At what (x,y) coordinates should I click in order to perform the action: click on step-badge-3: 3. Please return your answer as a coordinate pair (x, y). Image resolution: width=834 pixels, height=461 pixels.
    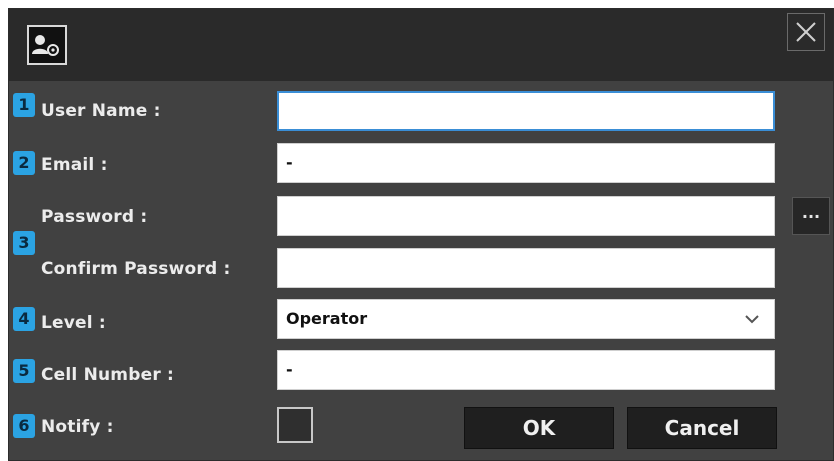
    Looking at the image, I should click on (24, 243).